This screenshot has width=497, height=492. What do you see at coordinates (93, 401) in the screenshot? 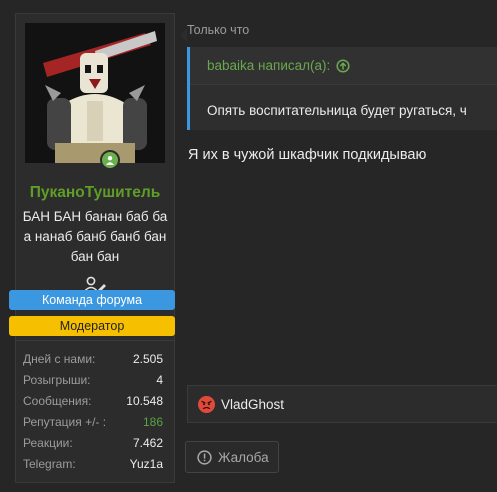
I see `stat-messages: Сообщения: 10.548` at bounding box center [93, 401].